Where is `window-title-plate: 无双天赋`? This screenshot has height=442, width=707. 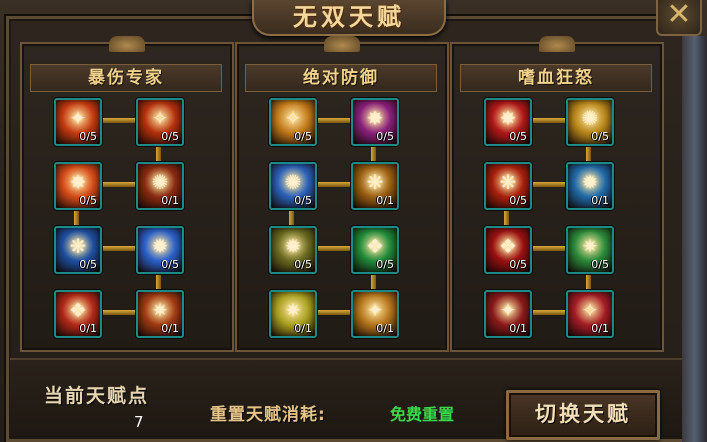 window-title-plate: 无双天赋 is located at coordinates (349, 18).